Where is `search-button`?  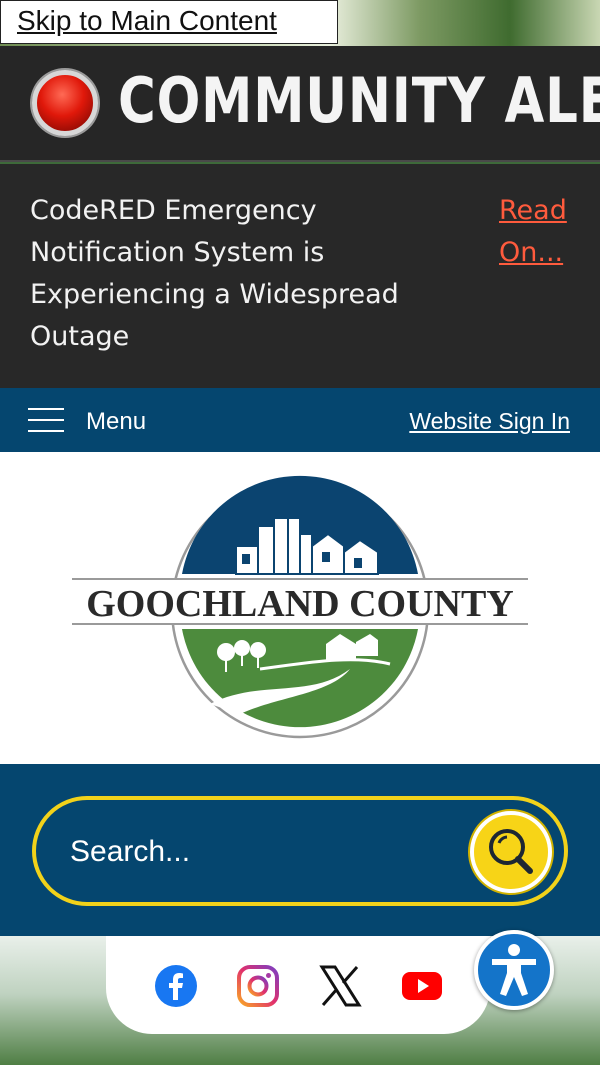 search-button is located at coordinates (511, 852).